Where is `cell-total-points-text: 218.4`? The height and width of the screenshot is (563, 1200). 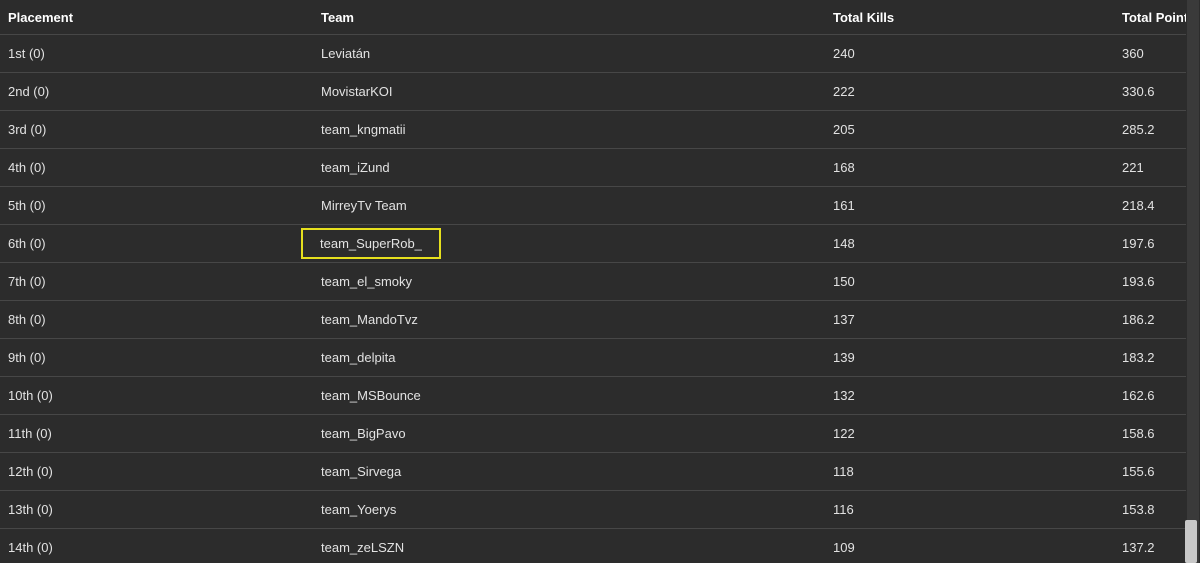 cell-total-points-text: 218.4 is located at coordinates (1138, 205).